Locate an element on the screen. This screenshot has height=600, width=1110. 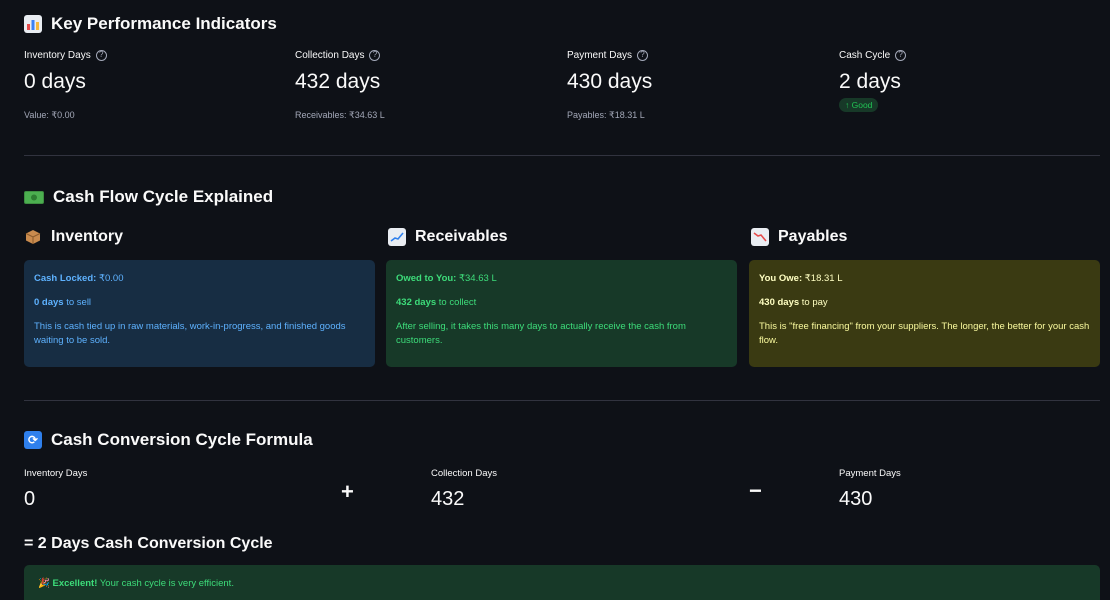
formula-value: 0 is located at coordinates (30, 499).